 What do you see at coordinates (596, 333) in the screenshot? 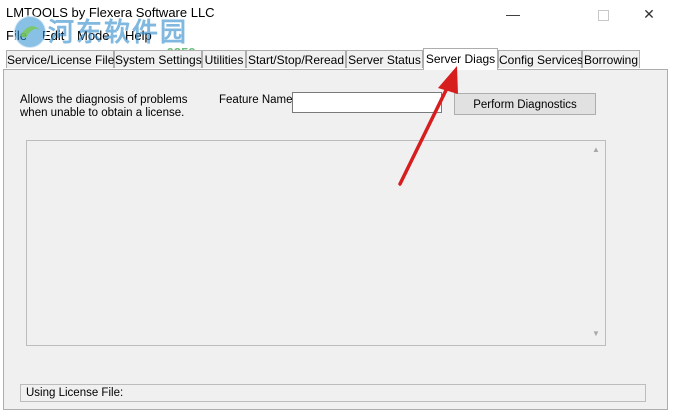
I see `scroll-down-icon: ▼` at bounding box center [596, 333].